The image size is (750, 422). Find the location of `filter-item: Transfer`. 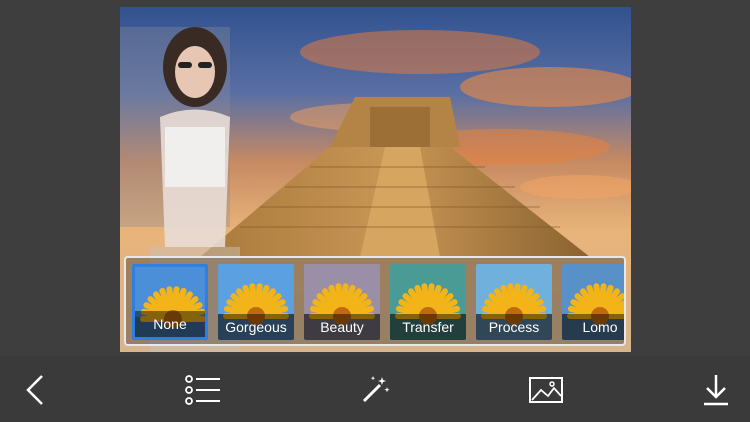

filter-item: Transfer is located at coordinates (428, 302).